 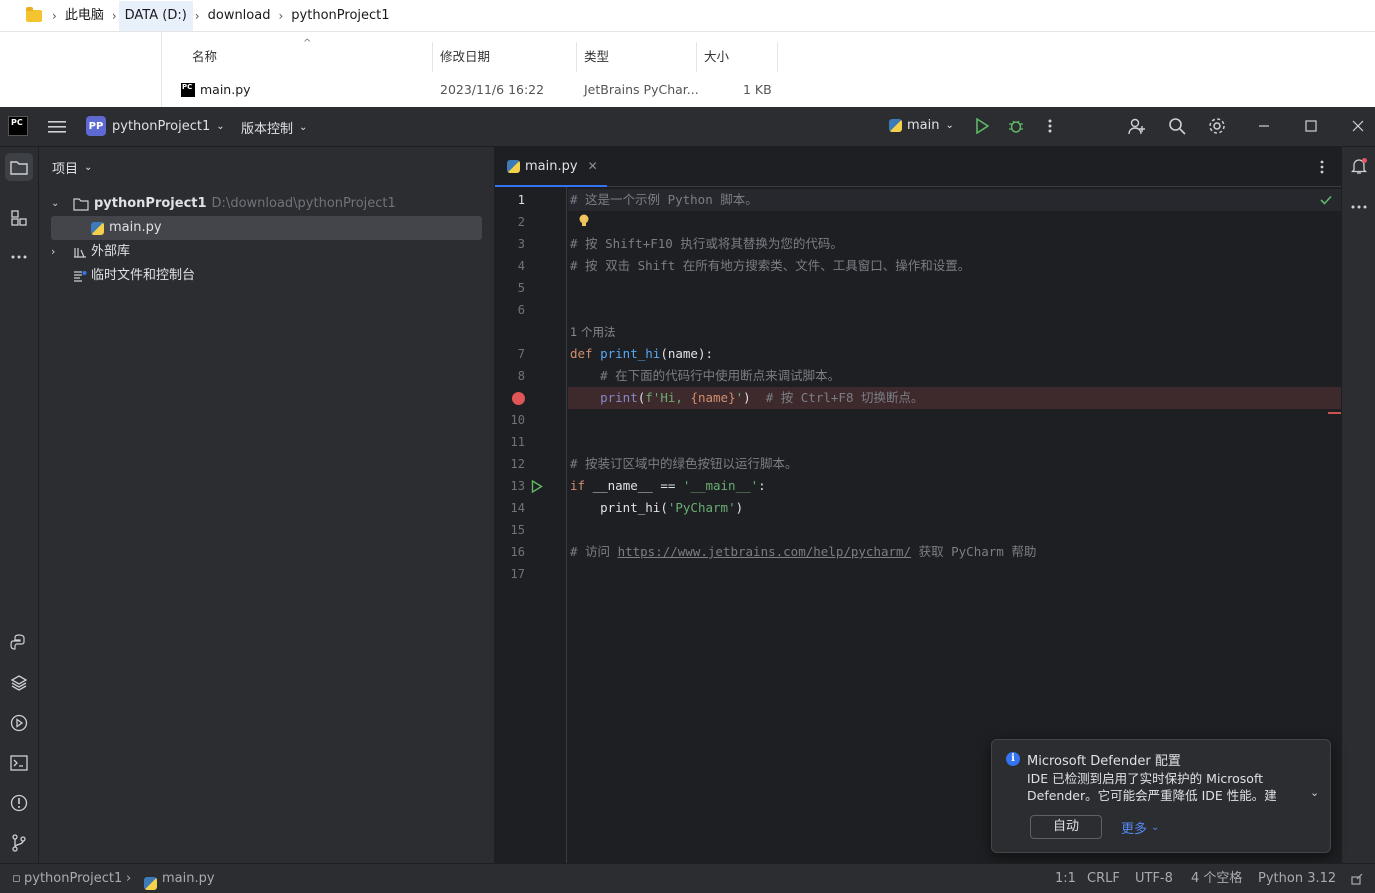 What do you see at coordinates (57, 127) in the screenshot?
I see `main-menu-icon` at bounding box center [57, 127].